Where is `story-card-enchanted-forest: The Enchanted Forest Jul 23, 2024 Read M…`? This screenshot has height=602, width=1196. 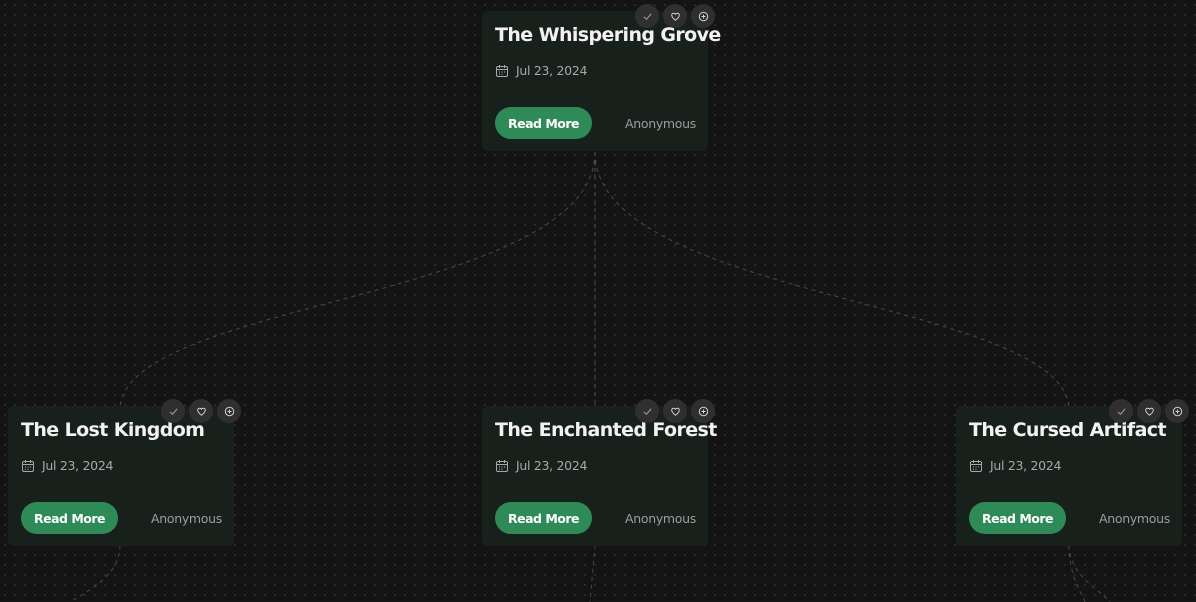 story-card-enchanted-forest: The Enchanted Forest Jul 23, 2024 Read M… is located at coordinates (599, 472).